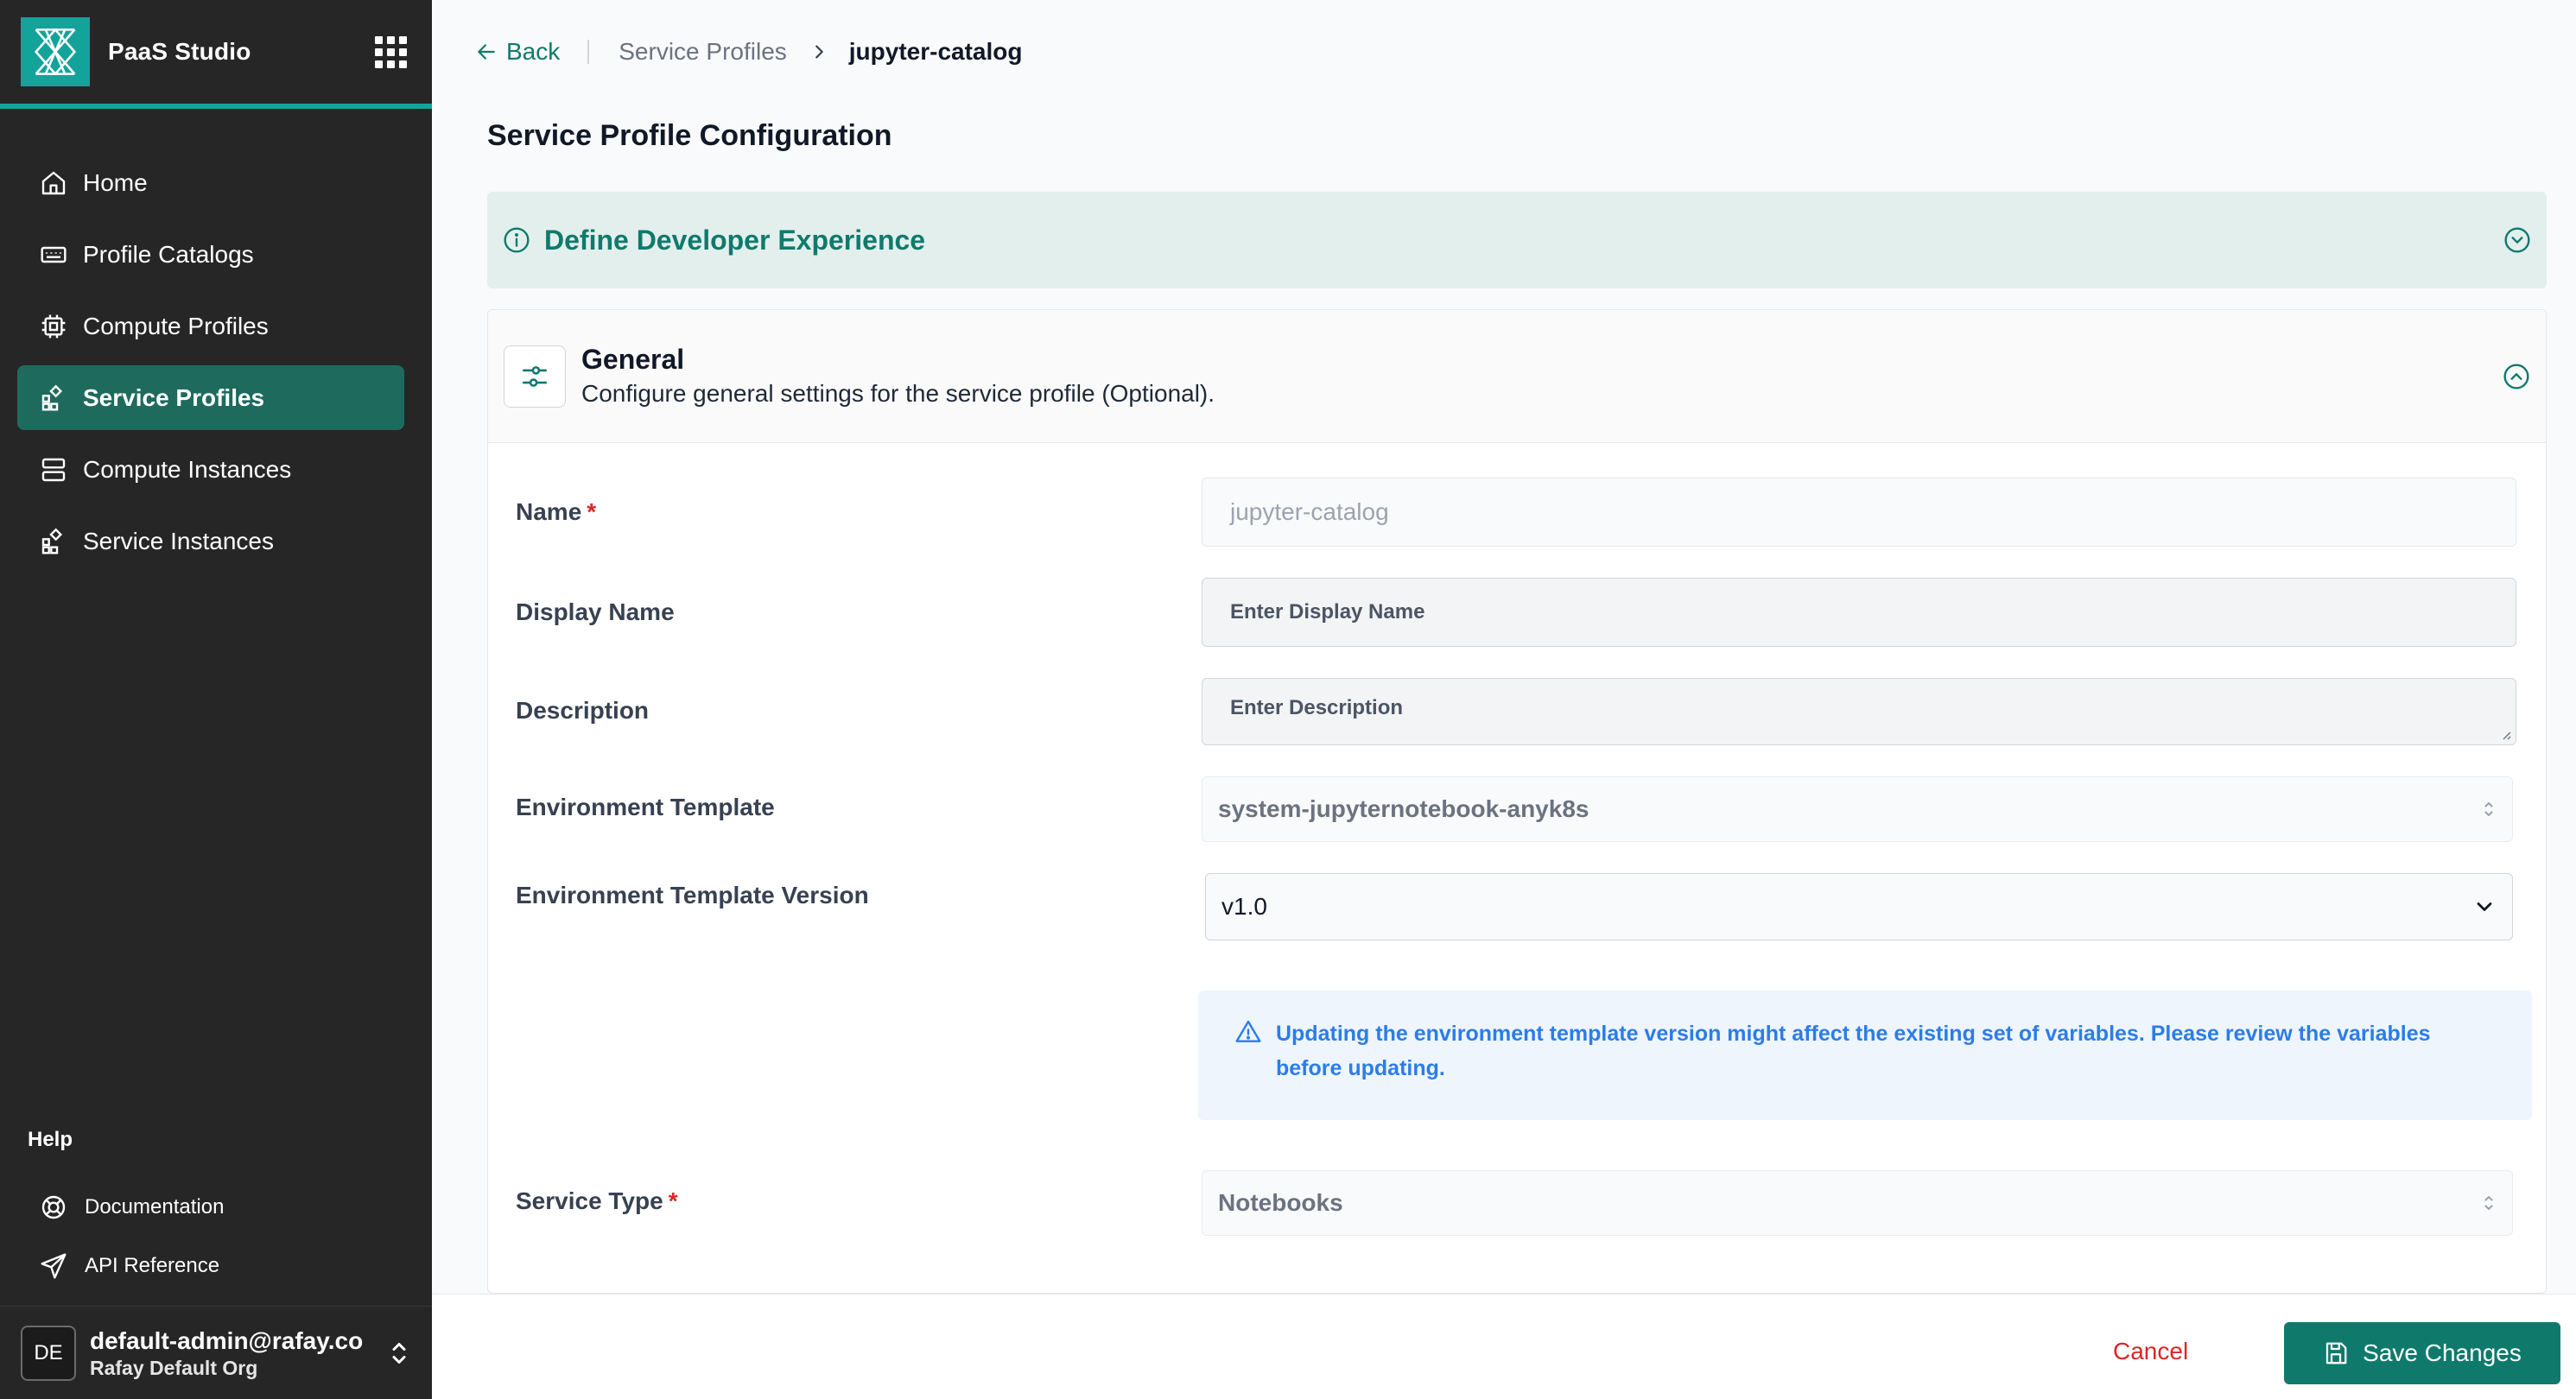 Image resolution: width=2576 pixels, height=1399 pixels. I want to click on environment-template-version-select: v1.0, so click(1859, 906).